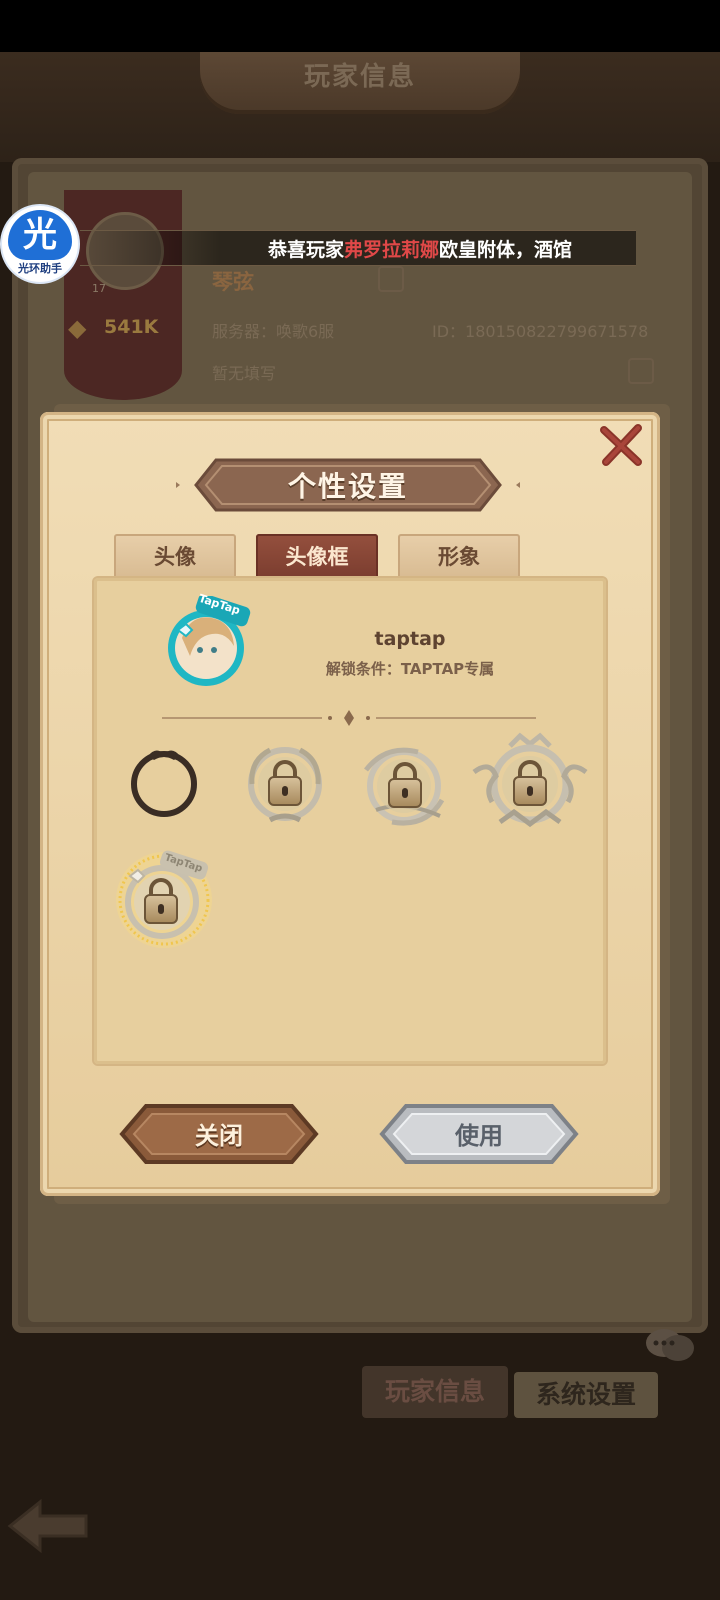 The image size is (720, 1600). I want to click on frame-option, so click(164, 780).